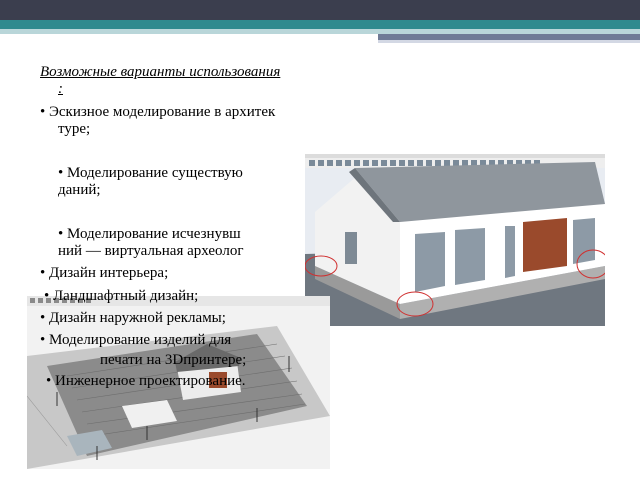 This screenshot has width=640, height=480. Describe the element at coordinates (121, 296) in the screenshot. I see `bullet-landscape-design: • Ландшафтный дизайн;` at that location.